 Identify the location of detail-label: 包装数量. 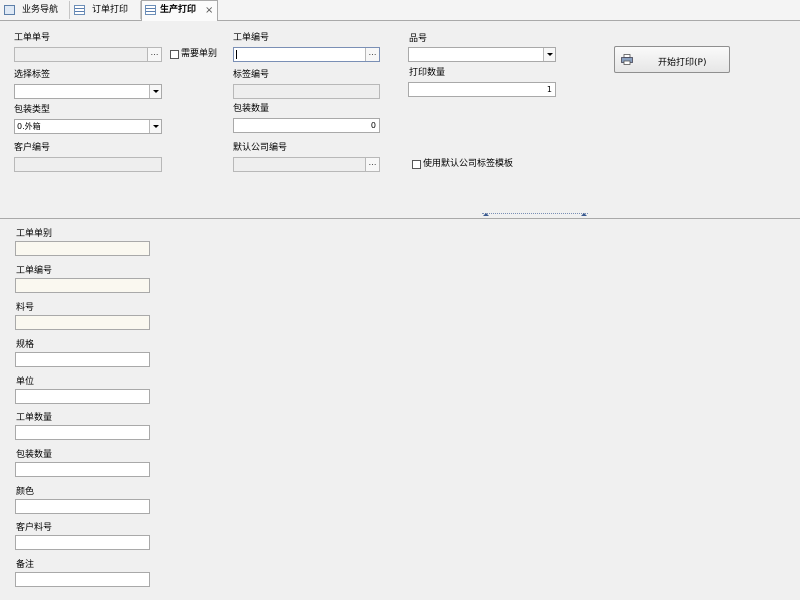
(34, 455).